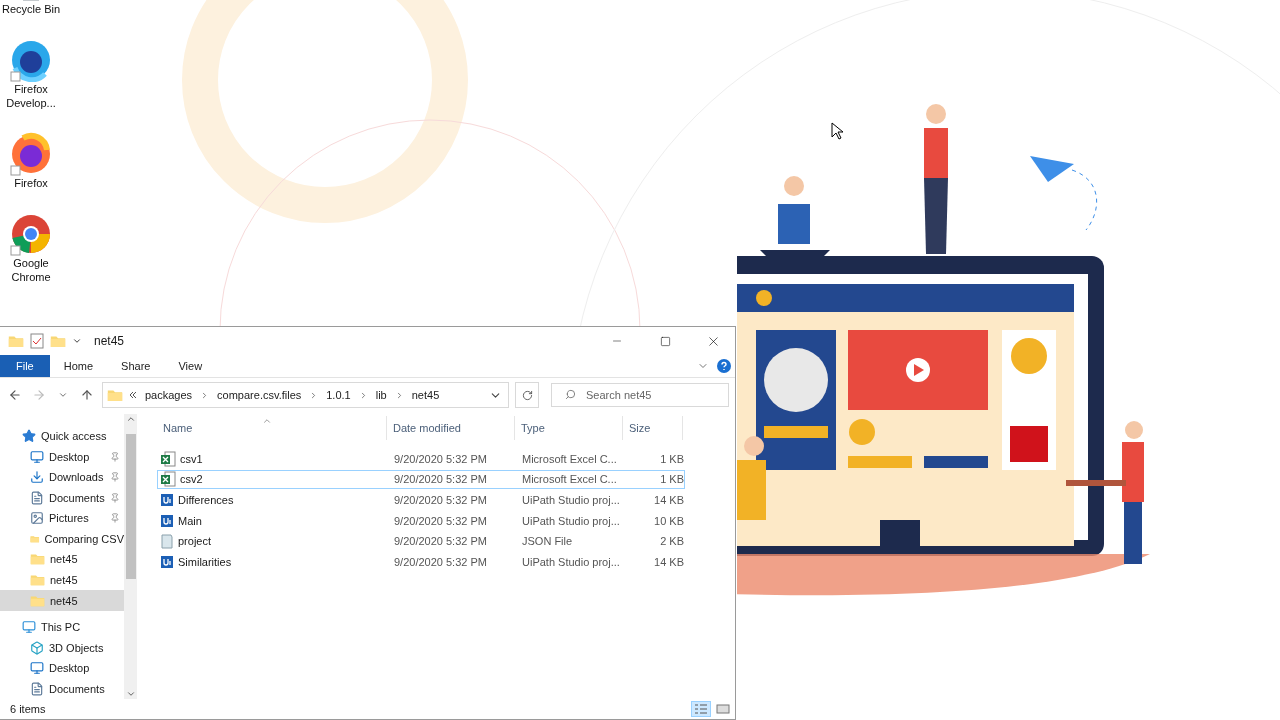  Describe the element at coordinates (723, 709) in the screenshot. I see `thumbnail-view-button` at that location.